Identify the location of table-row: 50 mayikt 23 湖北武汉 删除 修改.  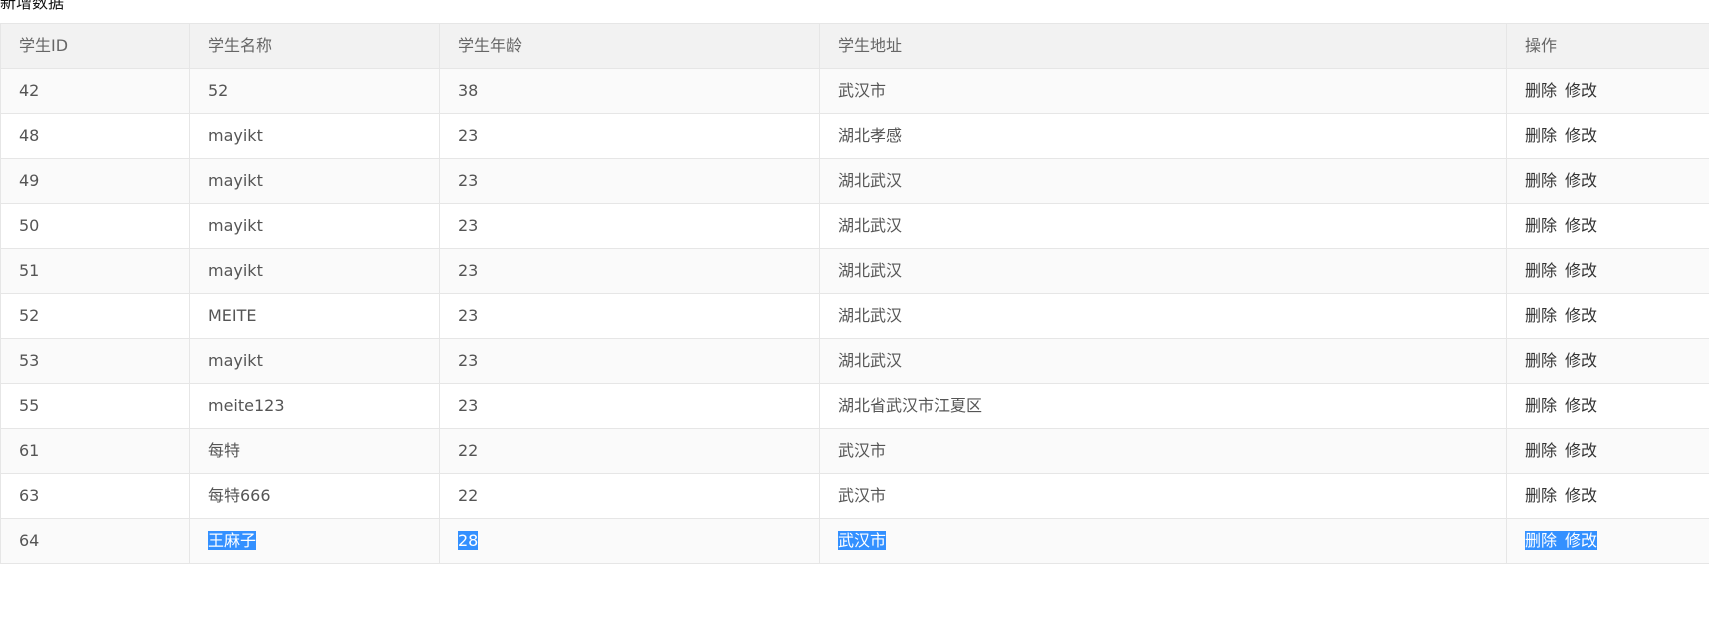
(854, 226).